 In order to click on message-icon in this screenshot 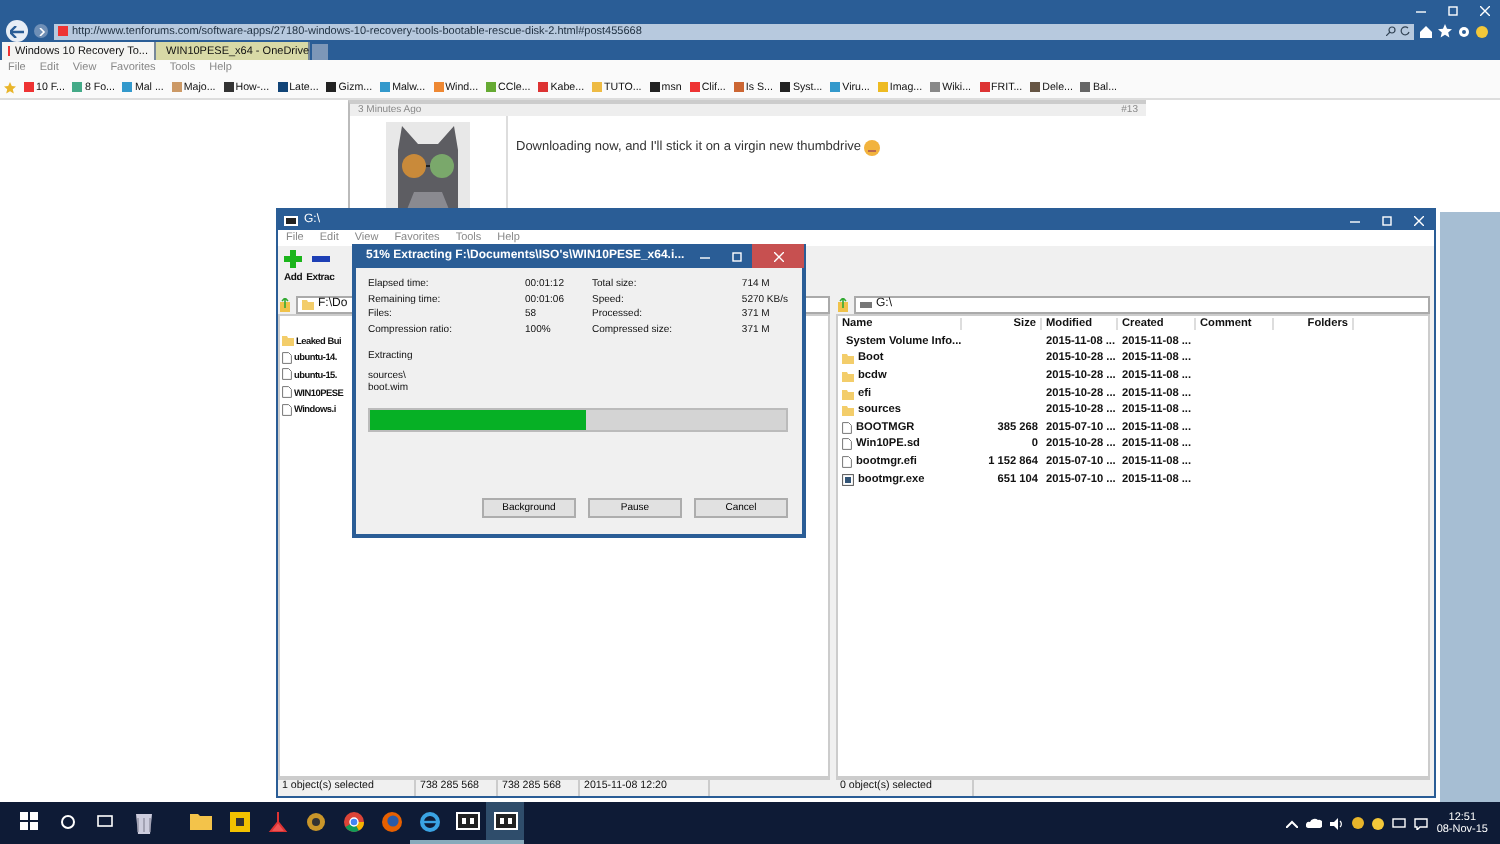, I will do `click(1421, 823)`.